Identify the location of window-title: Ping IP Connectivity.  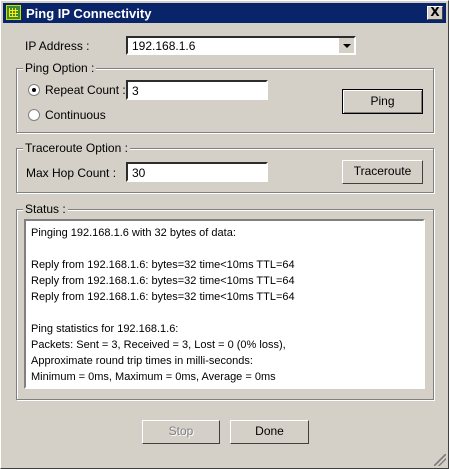
(89, 13).